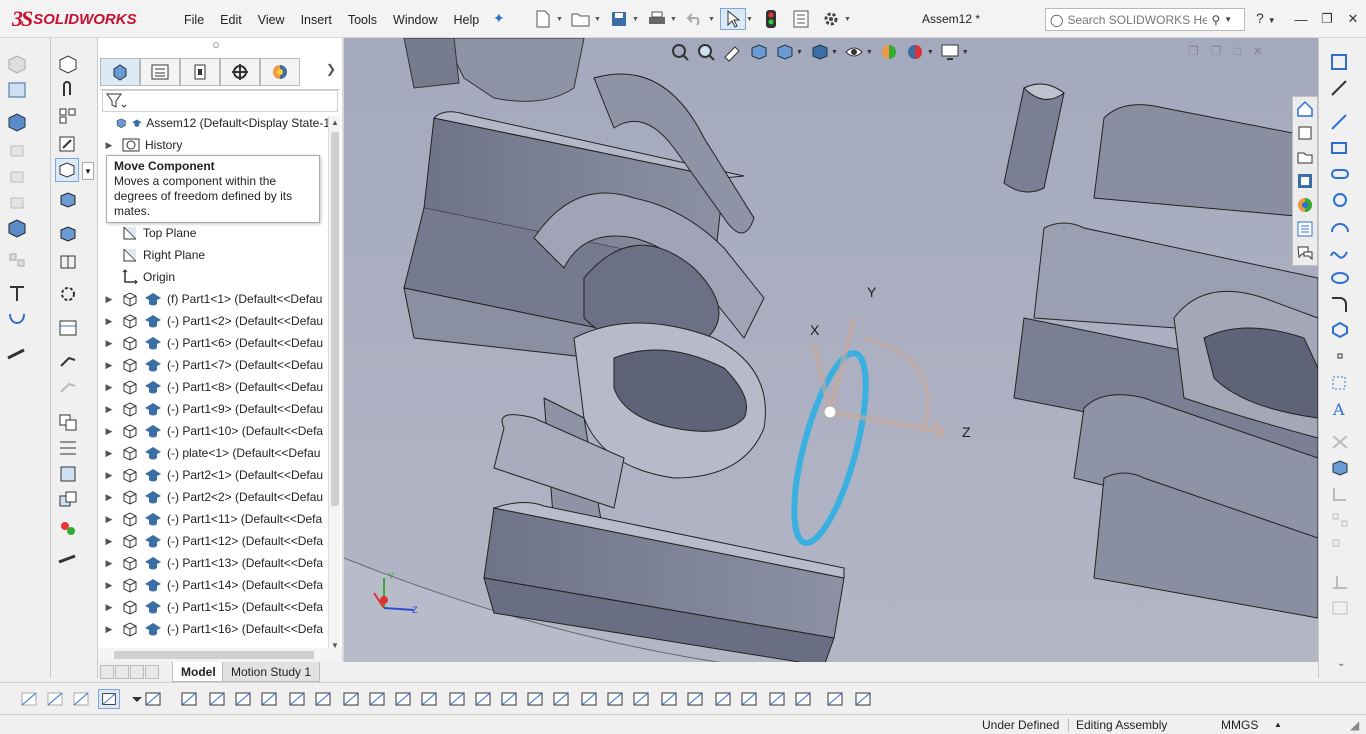 This screenshot has height=734, width=1366. Describe the element at coordinates (17, 122) in the screenshot. I see `component-preview-icon` at that location.